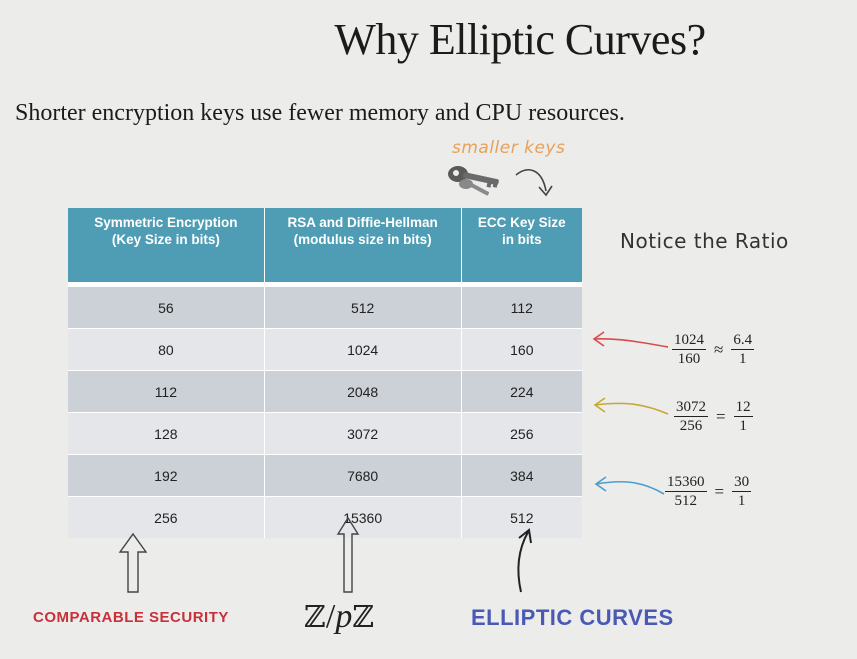 This screenshot has height=659, width=857. Describe the element at coordinates (524, 560) in the screenshot. I see `curved-up-arrow-icon` at that location.